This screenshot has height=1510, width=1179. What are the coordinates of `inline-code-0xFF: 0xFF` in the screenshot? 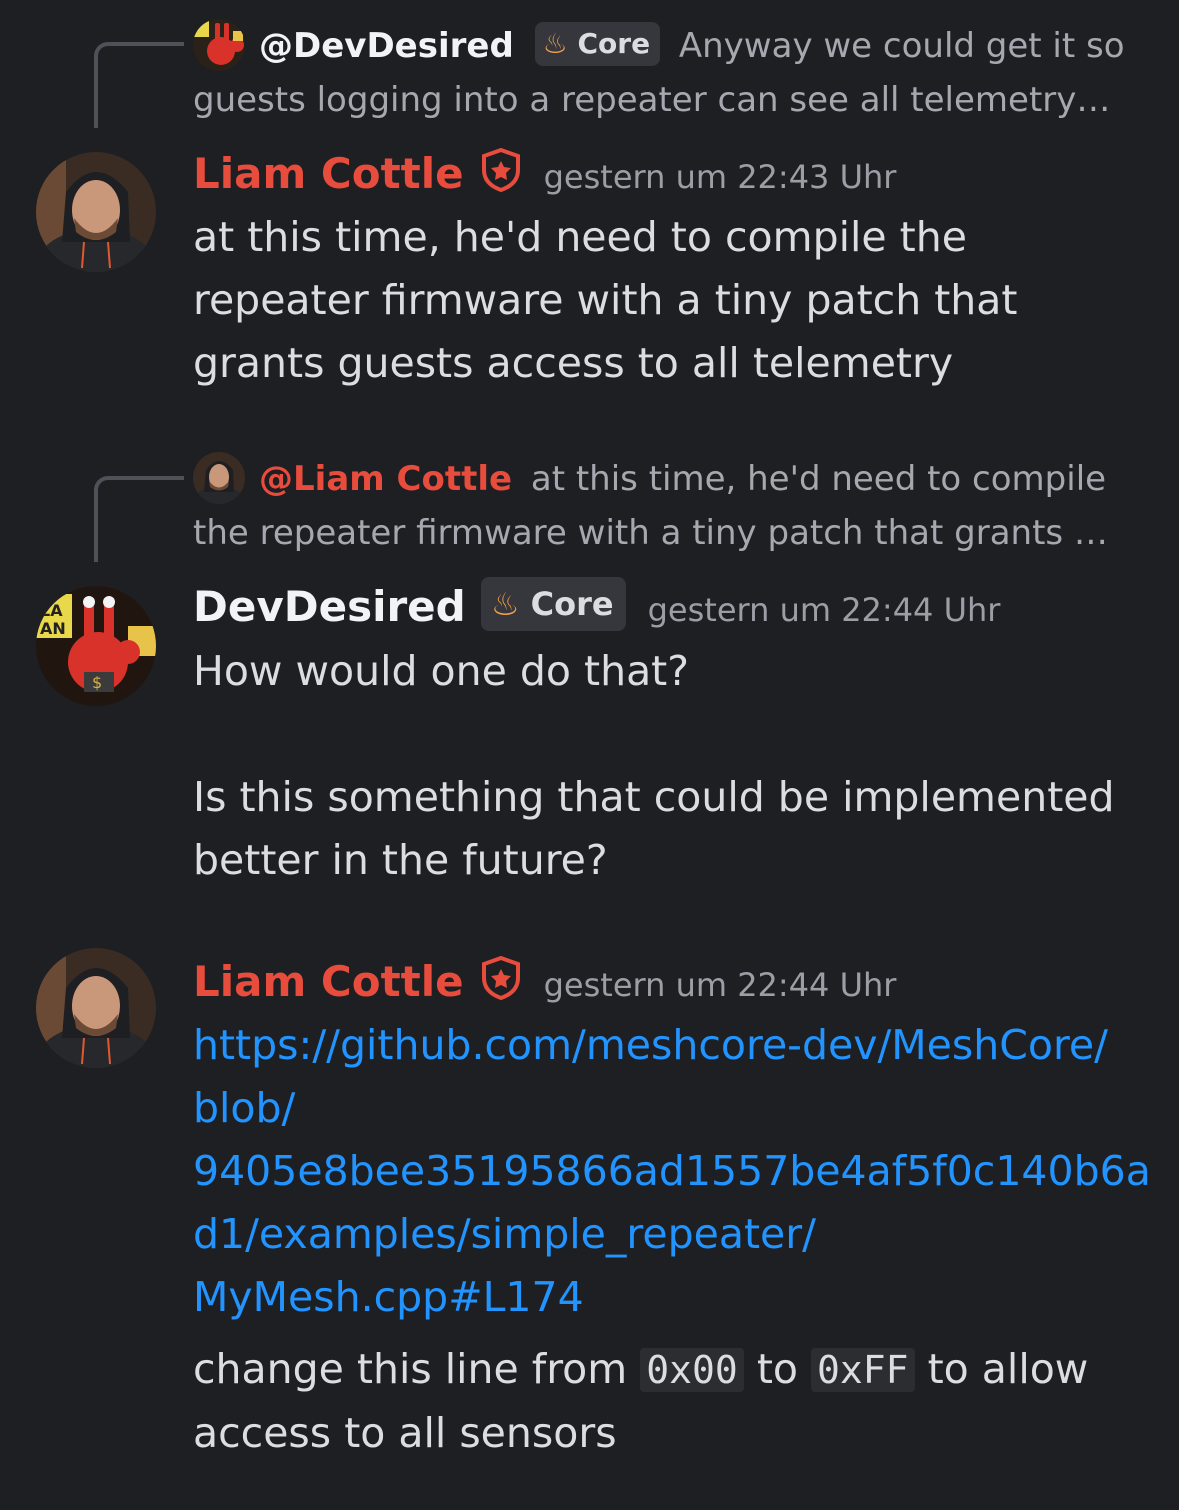 It's located at (863, 1370).